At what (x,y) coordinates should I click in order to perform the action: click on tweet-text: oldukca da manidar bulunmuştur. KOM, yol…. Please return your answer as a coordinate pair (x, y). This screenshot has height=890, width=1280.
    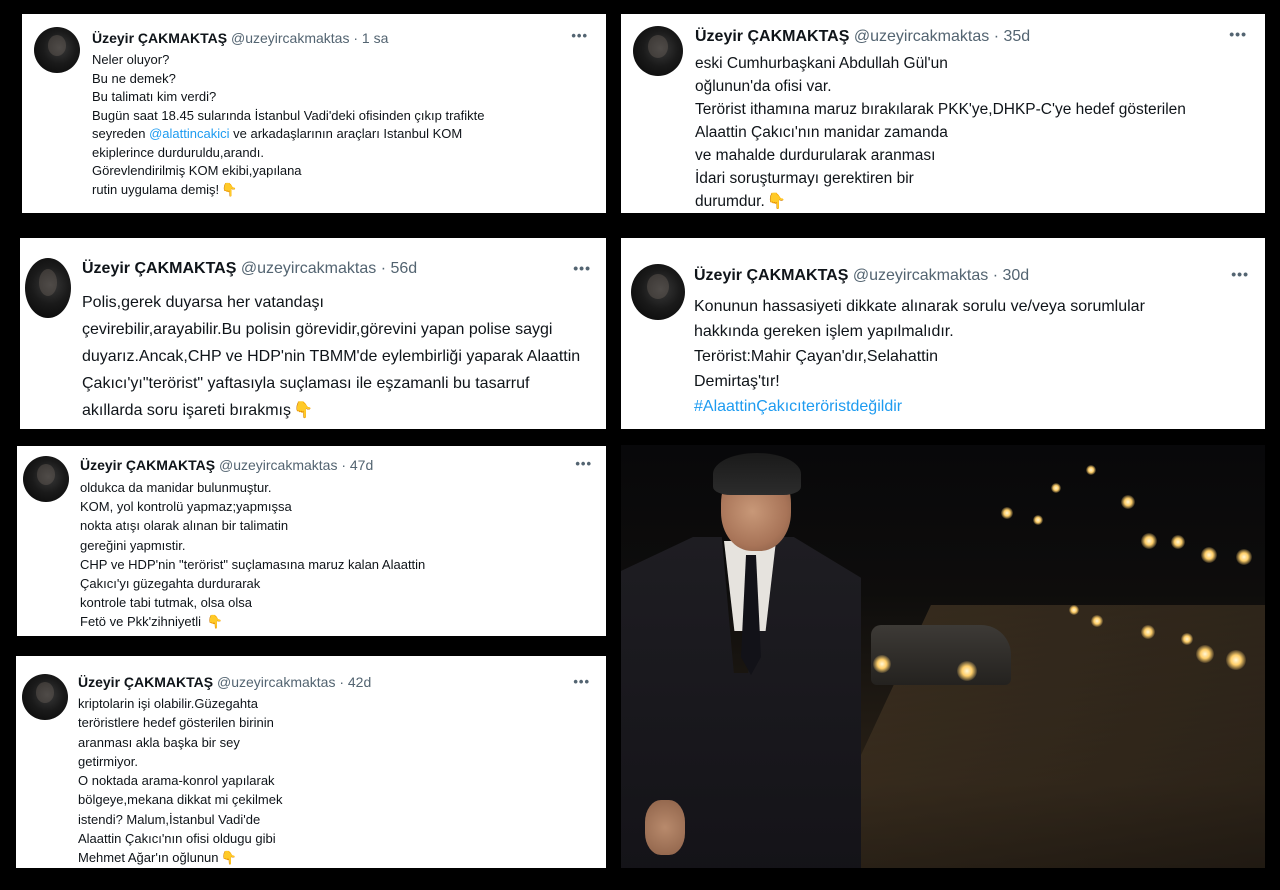
    Looking at the image, I should click on (252, 555).